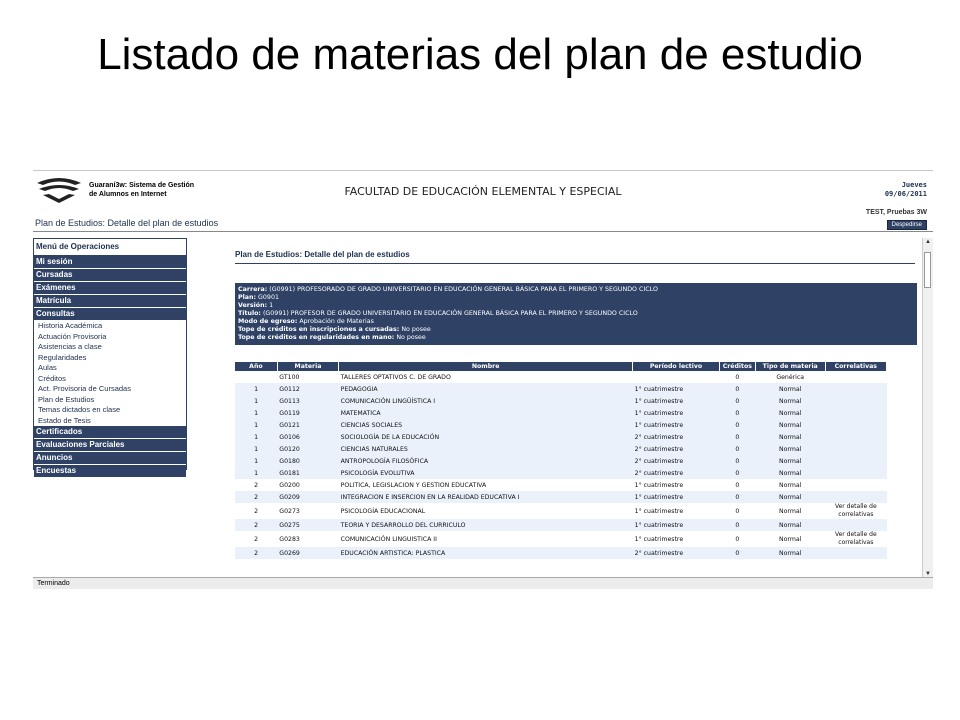 The height and width of the screenshot is (720, 960). I want to click on menu-subitem-tesis: Estado de Tesis, so click(110, 421).